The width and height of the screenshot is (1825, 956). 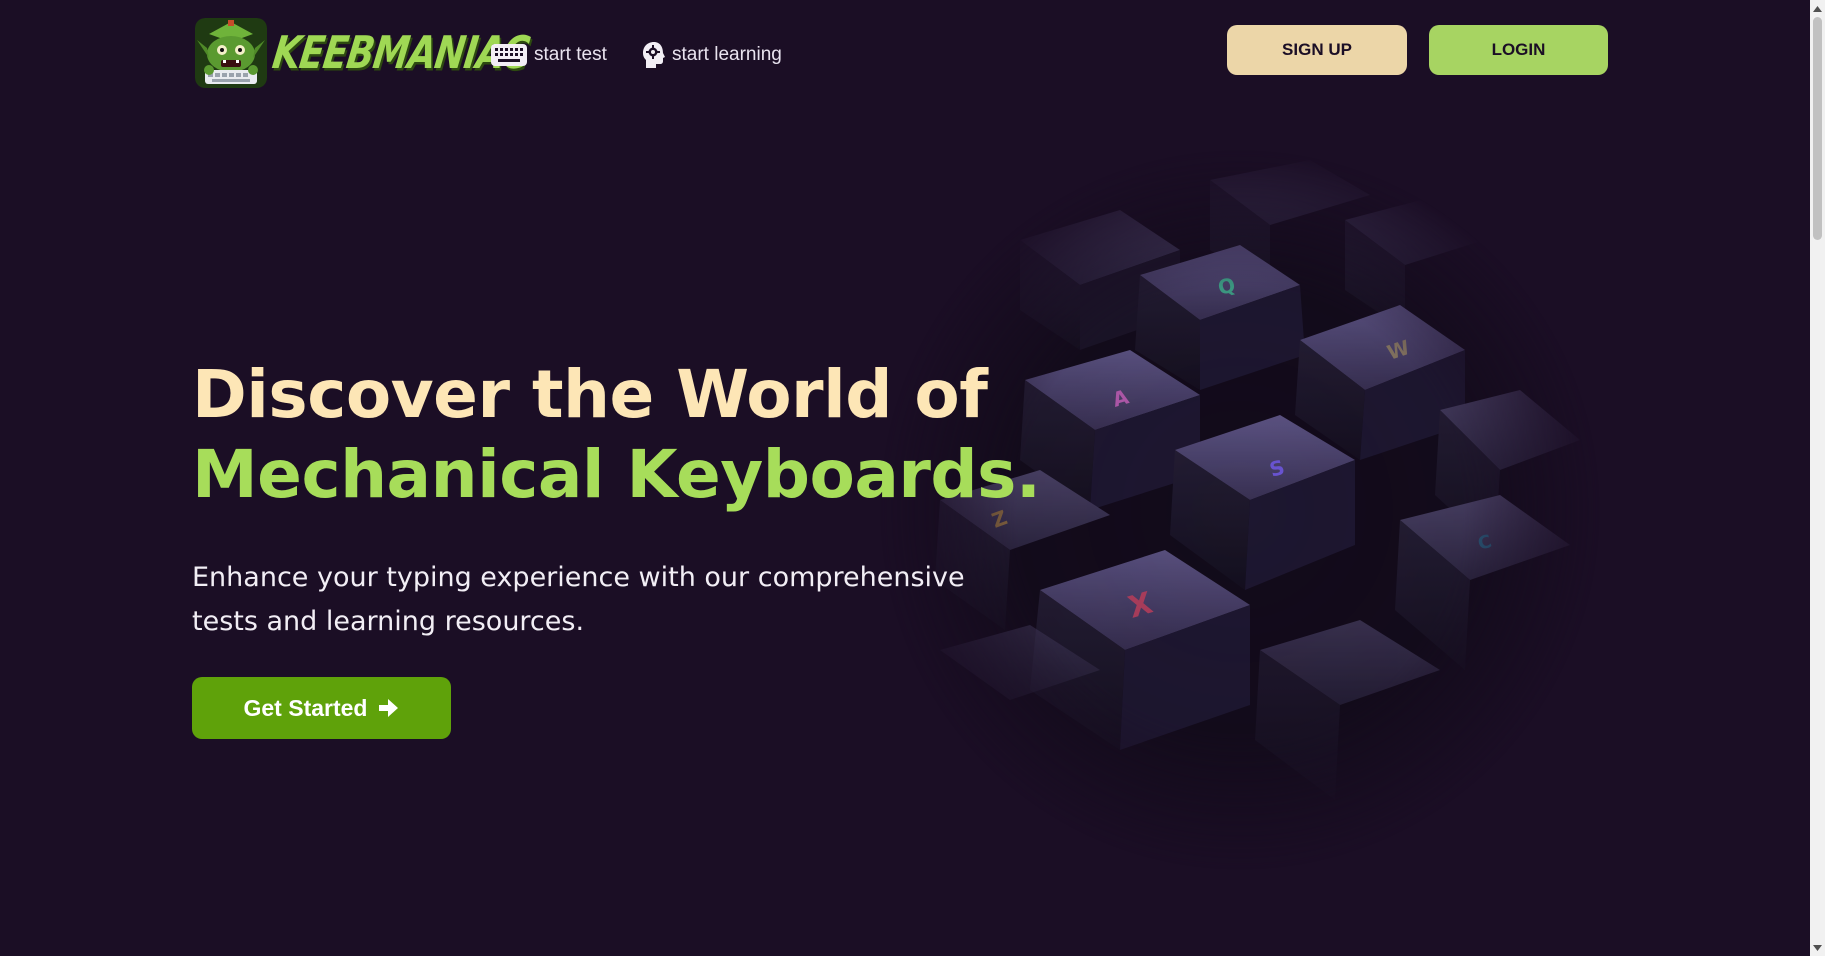 I want to click on signup-button: SIGN UP, so click(x=1317, y=50).